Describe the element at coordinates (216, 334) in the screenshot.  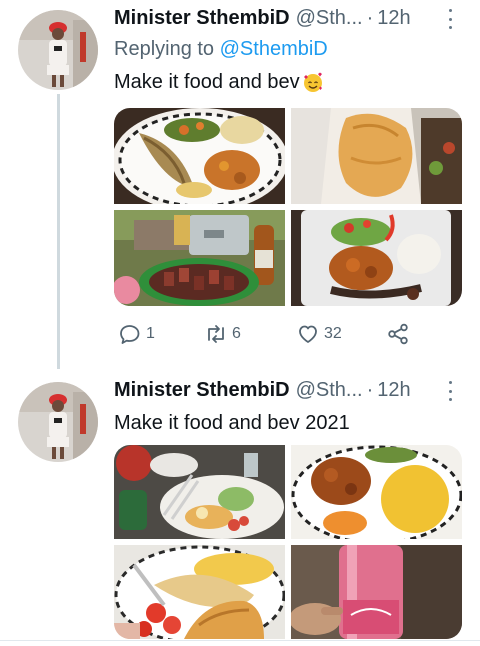
I see `retweet-icon` at that location.